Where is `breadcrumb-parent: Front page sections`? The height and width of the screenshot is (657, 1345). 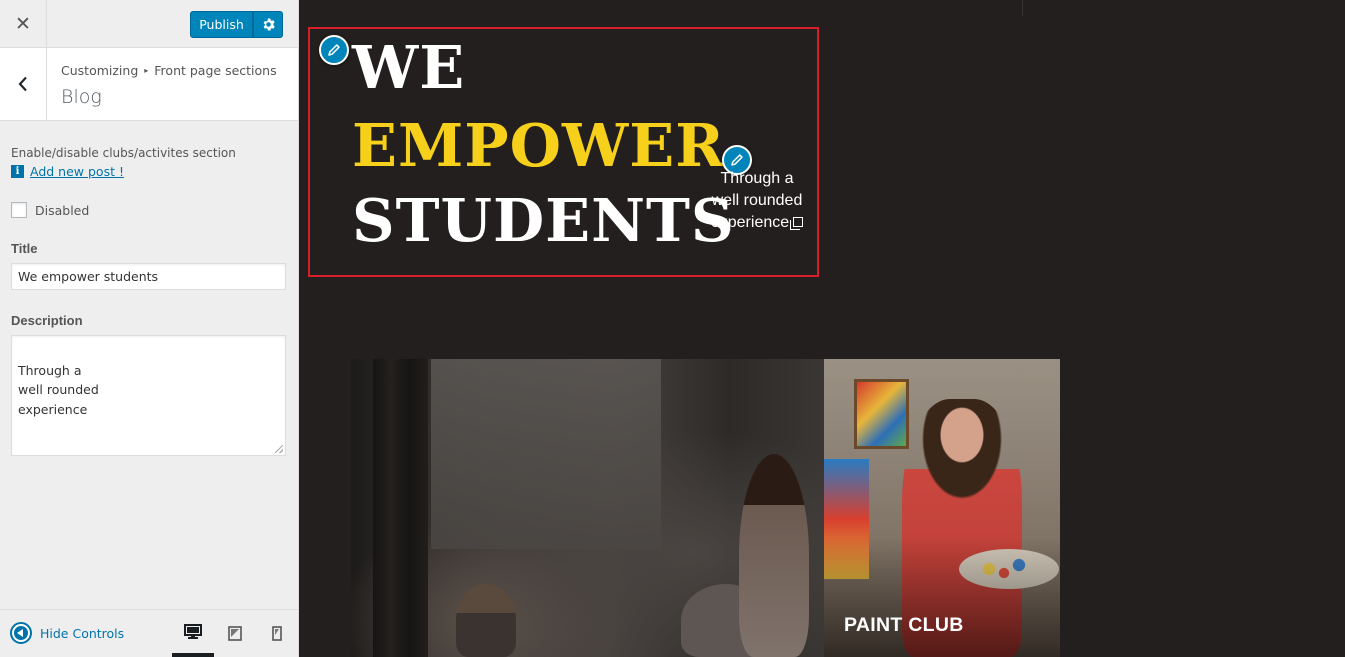 breadcrumb-parent: Front page sections is located at coordinates (215, 70).